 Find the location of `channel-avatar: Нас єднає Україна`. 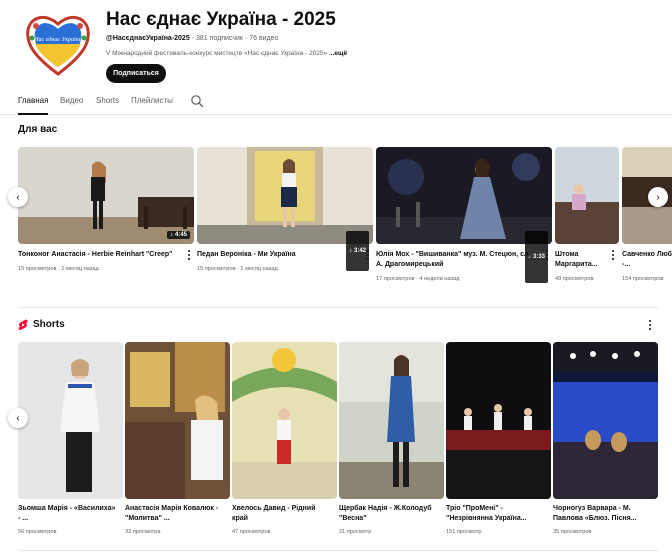

channel-avatar: Нас єднає Україна is located at coordinates (58, 44).